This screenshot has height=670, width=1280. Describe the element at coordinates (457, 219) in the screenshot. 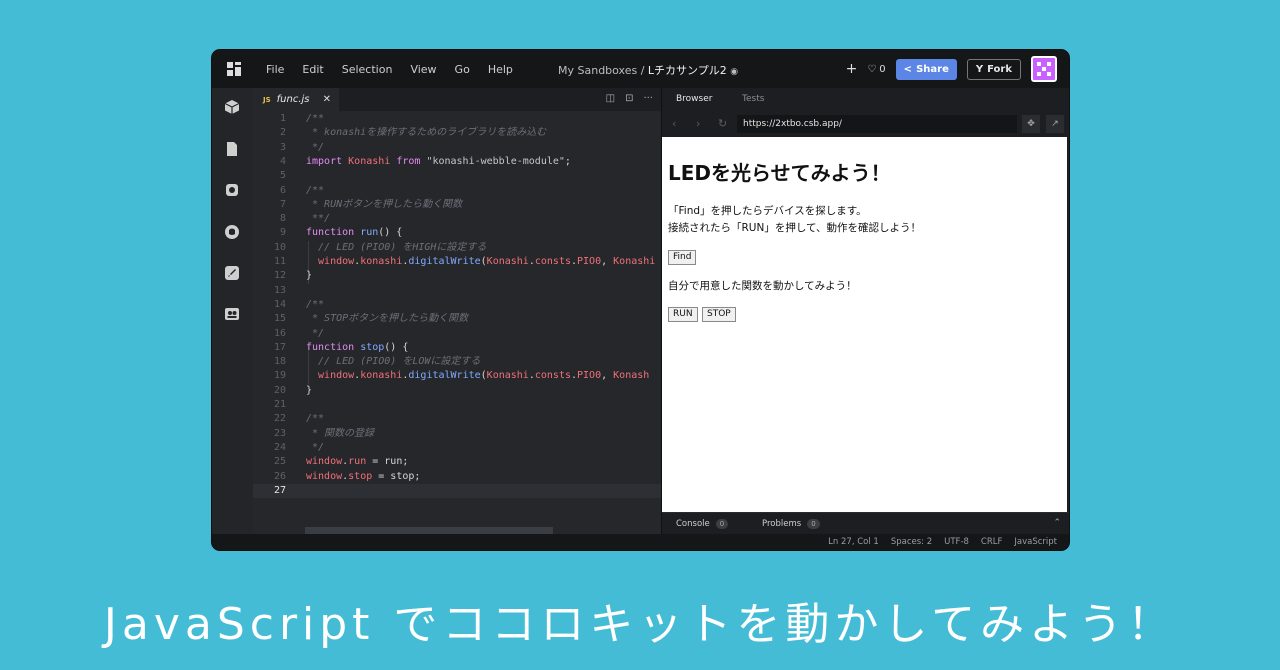

I see `code-line: 8 **/` at that location.